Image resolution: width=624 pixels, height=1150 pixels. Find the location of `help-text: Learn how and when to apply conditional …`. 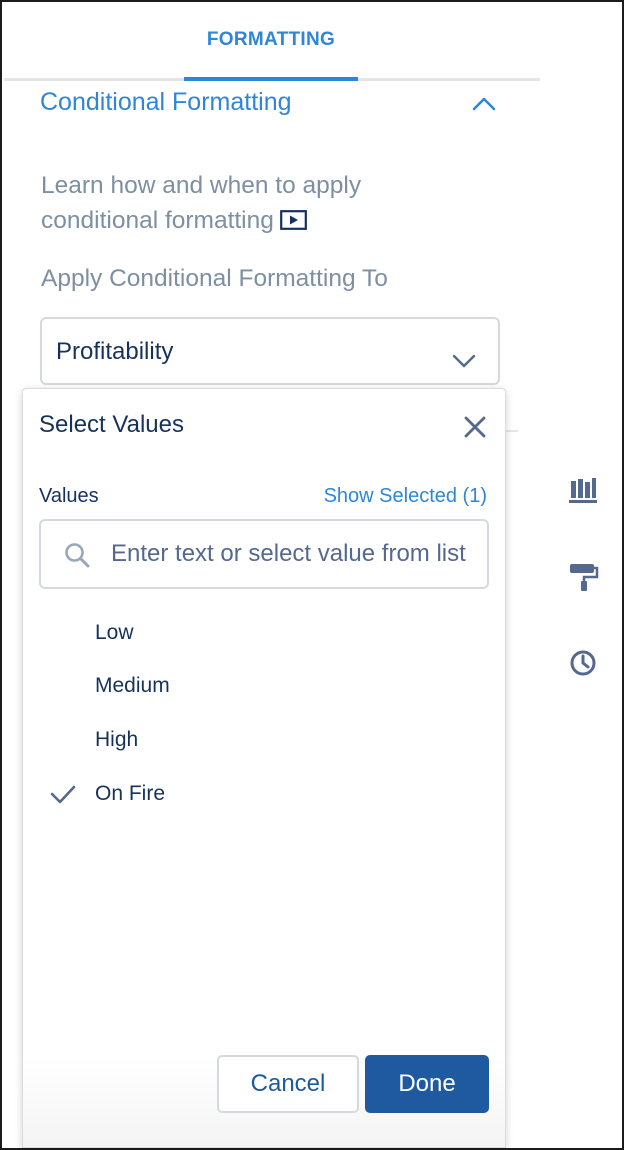

help-text: Learn how and when to apply conditional … is located at coordinates (231, 203).